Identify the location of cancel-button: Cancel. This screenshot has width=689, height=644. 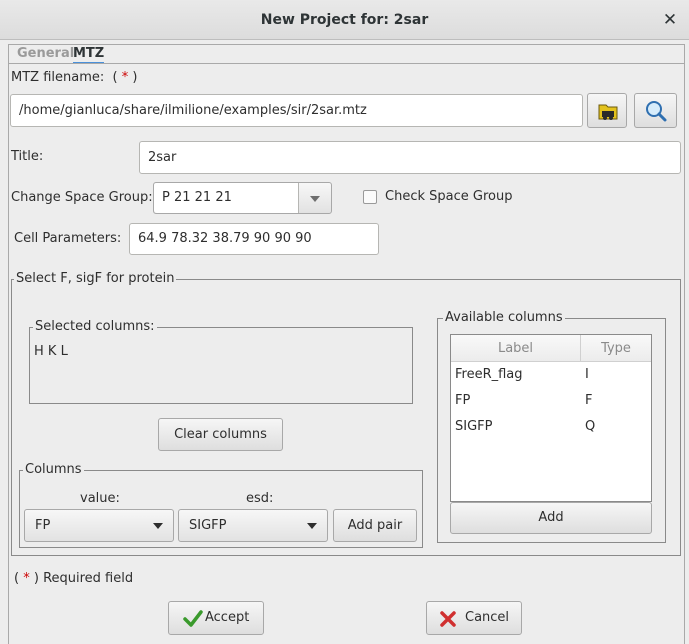
(474, 618).